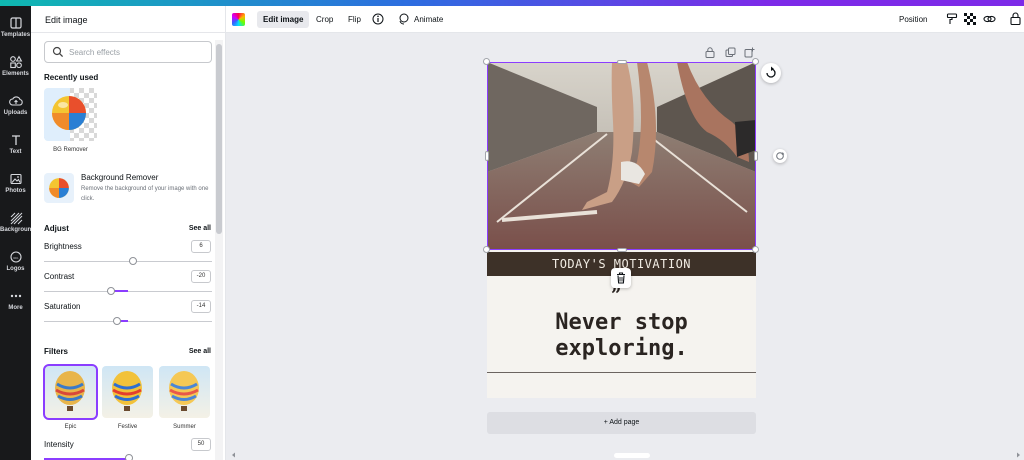  Describe the element at coordinates (119, 177) in the screenshot. I see `background-remover-title: Background Remover` at that location.